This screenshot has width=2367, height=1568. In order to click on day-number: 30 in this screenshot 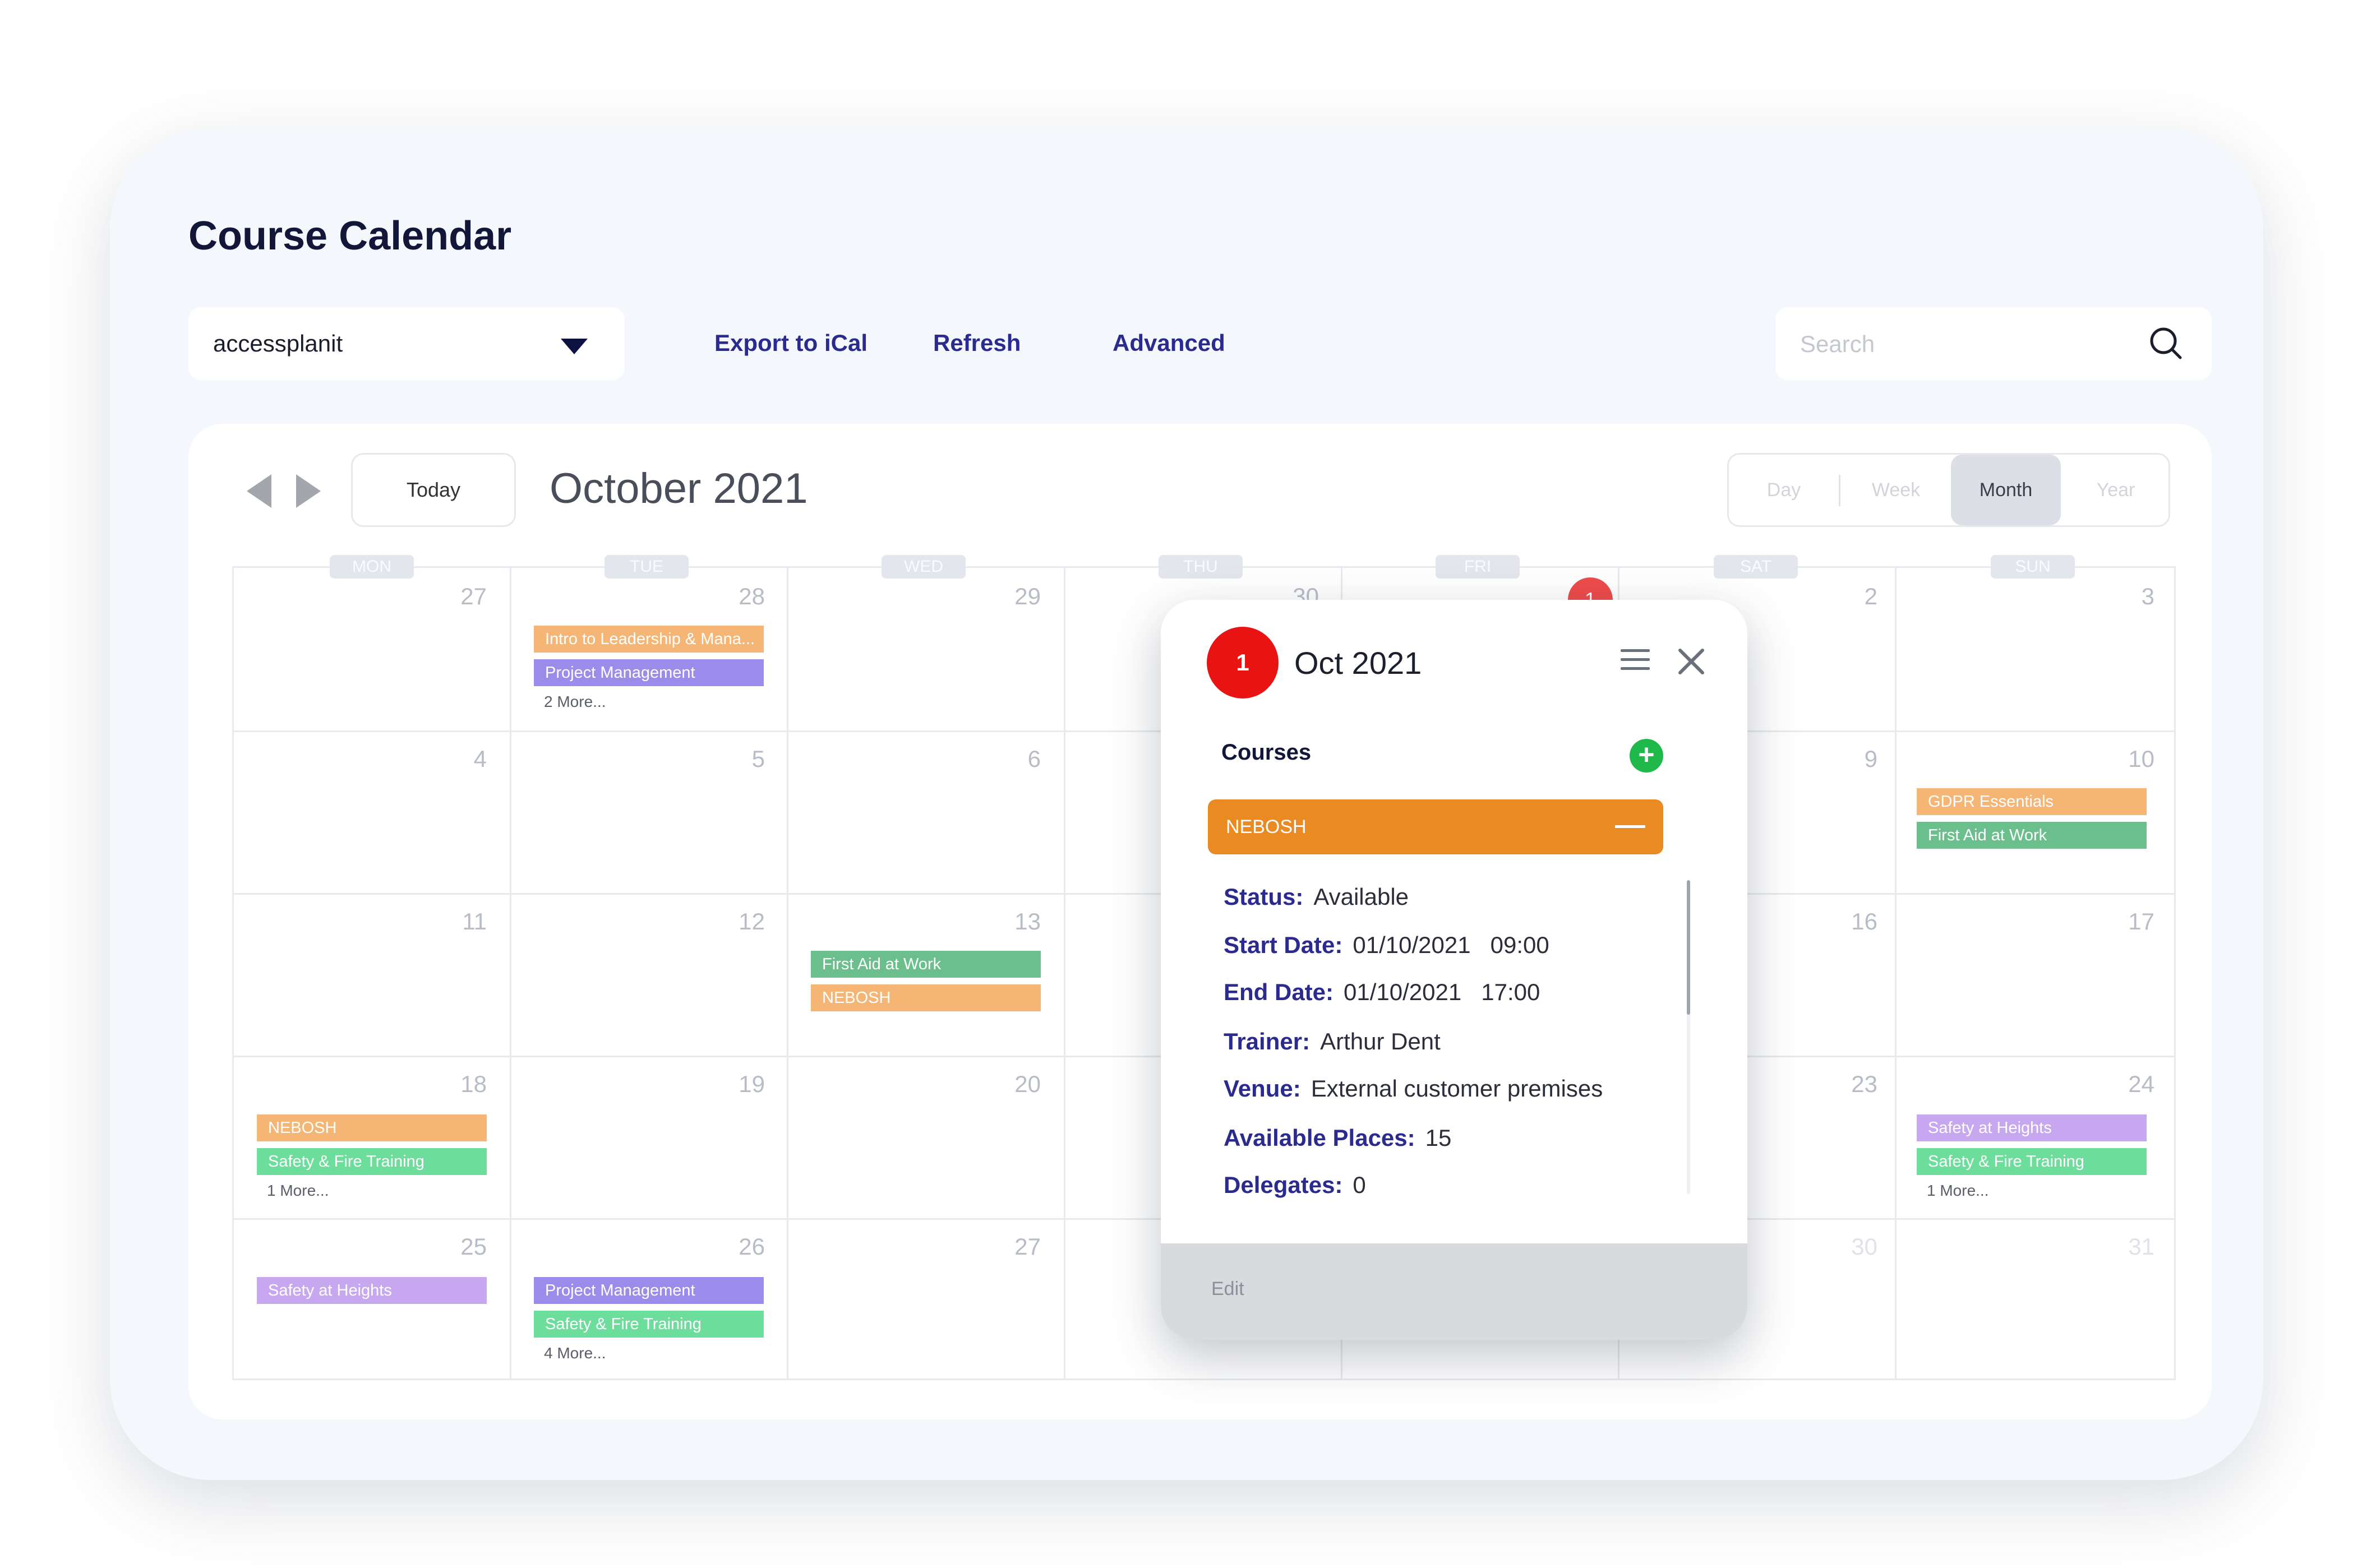, I will do `click(1844, 1246)`.